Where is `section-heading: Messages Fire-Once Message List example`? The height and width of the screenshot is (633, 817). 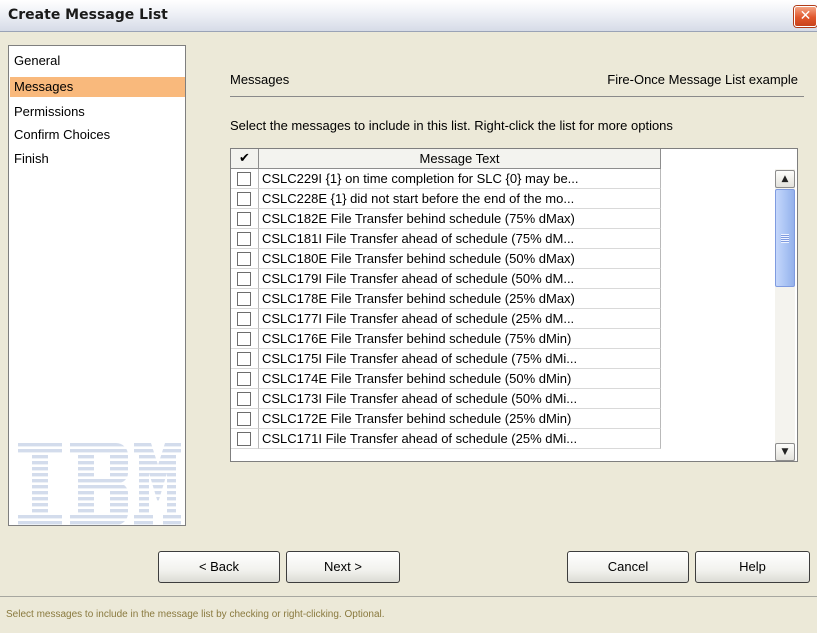 section-heading: Messages Fire-Once Message List example is located at coordinates (514, 79).